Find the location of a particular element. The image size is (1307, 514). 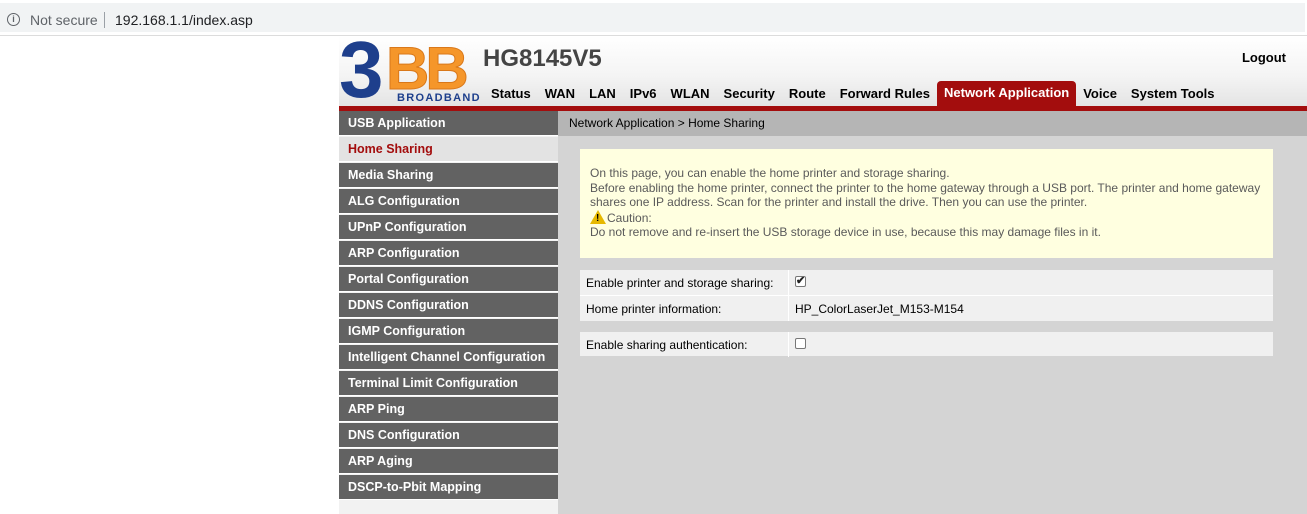

sidebar-item-igmp-configuration: IGMP Configuration is located at coordinates (448, 331).